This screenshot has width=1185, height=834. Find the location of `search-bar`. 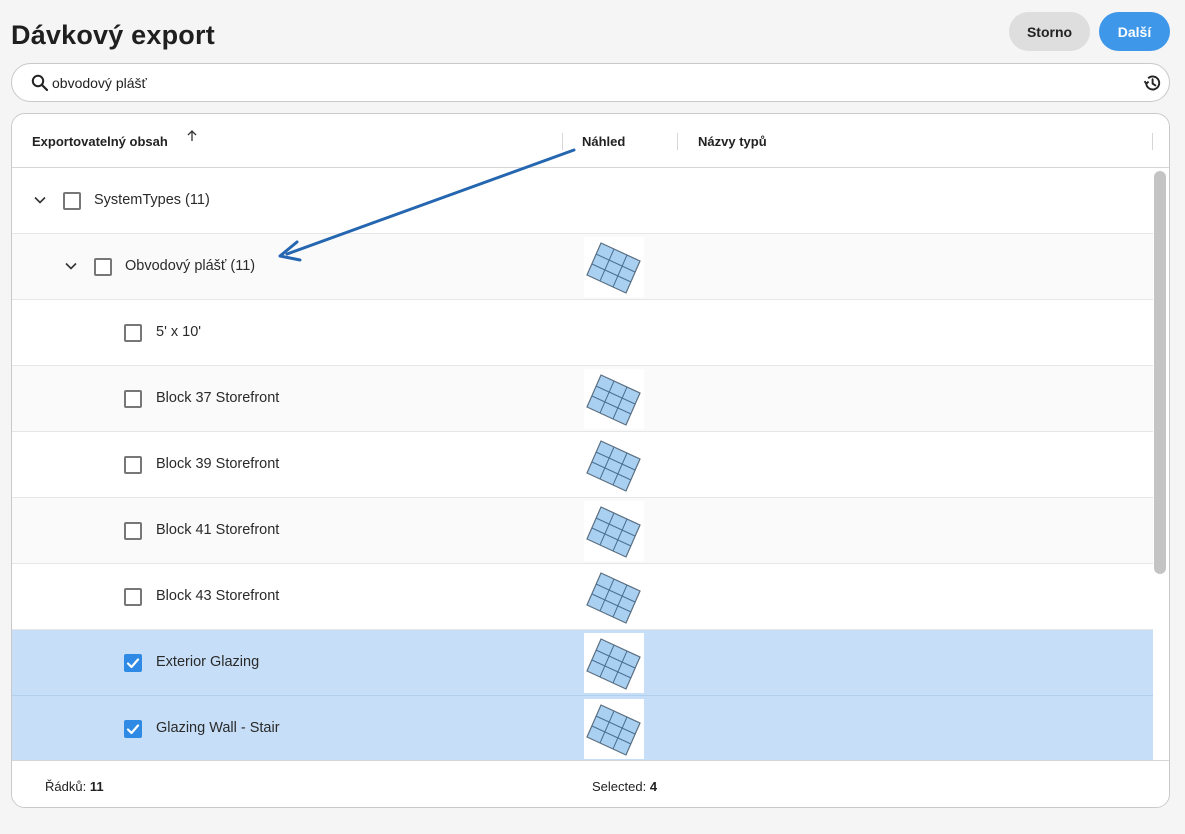

search-bar is located at coordinates (590, 82).